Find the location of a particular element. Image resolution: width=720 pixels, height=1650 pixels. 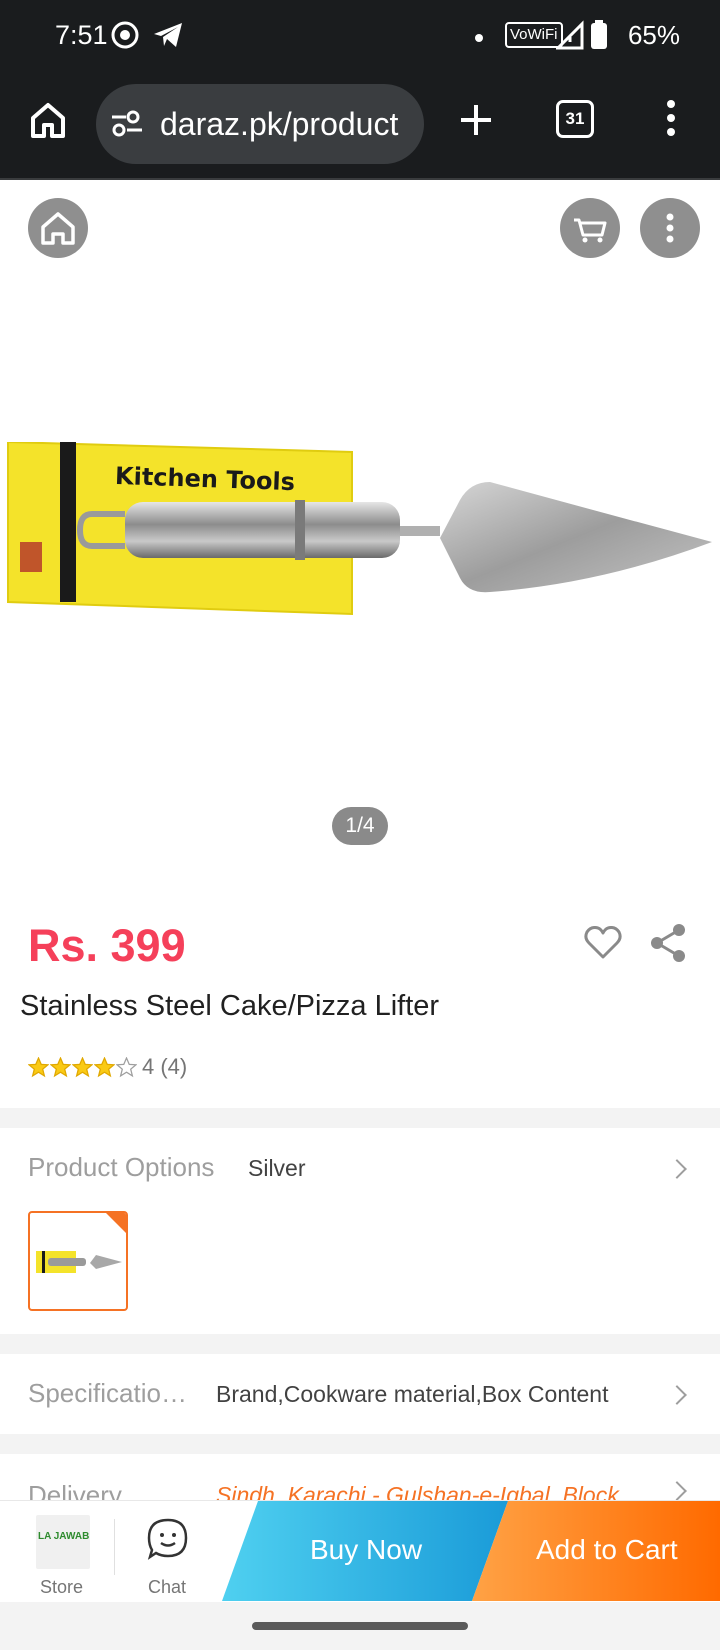

chat-label: Chat is located at coordinates (167, 1587).